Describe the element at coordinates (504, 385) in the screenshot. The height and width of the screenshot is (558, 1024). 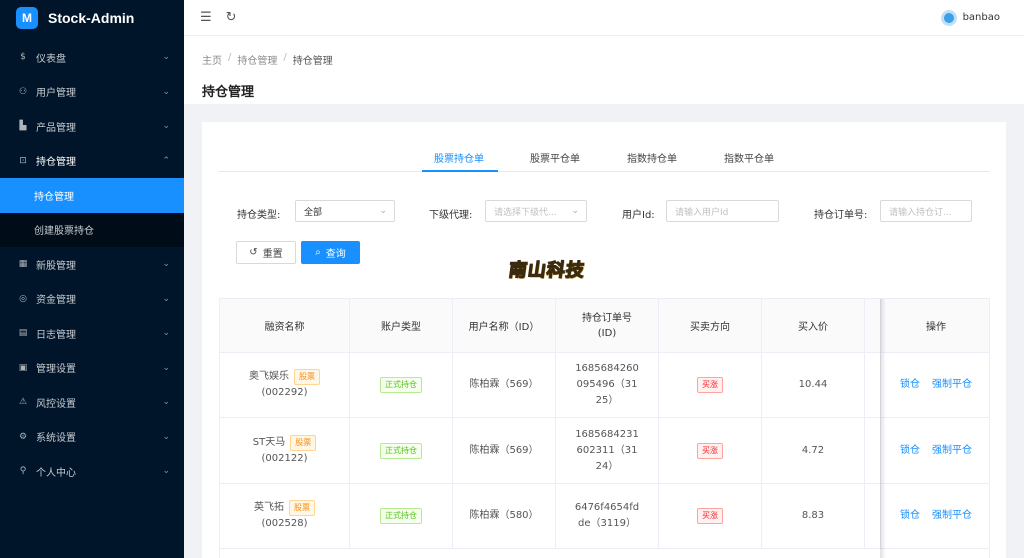
I see `table-cell-user: 陈柏霖（569）` at that location.